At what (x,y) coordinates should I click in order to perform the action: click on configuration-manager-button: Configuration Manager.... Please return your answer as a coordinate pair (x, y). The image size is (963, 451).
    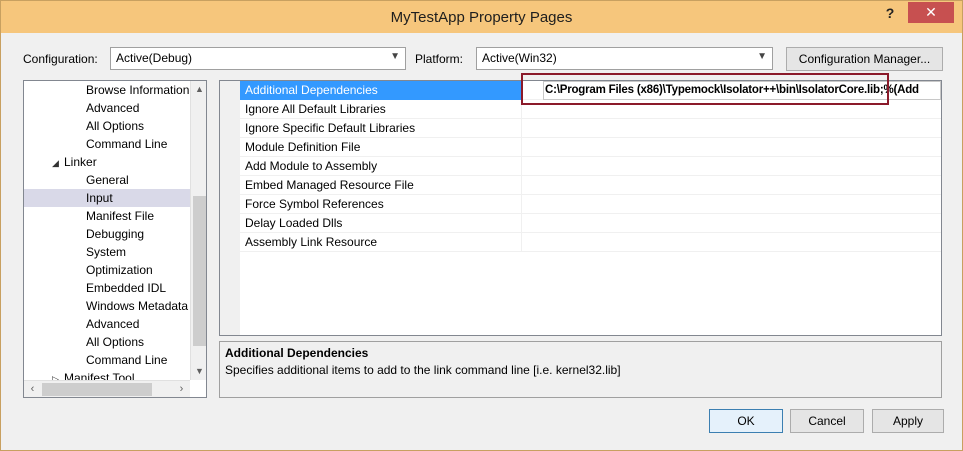
    Looking at the image, I should click on (864, 59).